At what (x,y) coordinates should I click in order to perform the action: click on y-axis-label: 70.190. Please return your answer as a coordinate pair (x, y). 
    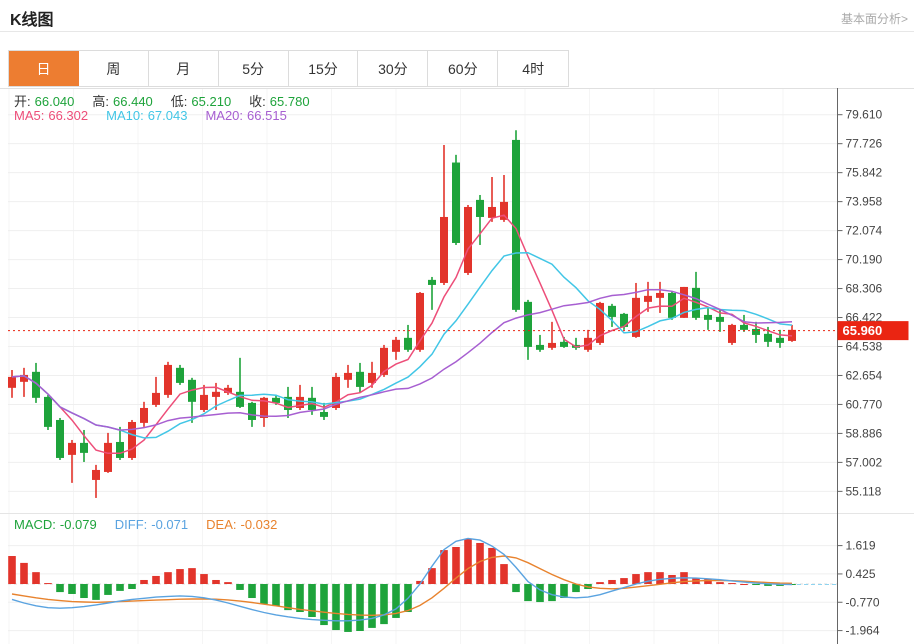
    Looking at the image, I should click on (864, 260).